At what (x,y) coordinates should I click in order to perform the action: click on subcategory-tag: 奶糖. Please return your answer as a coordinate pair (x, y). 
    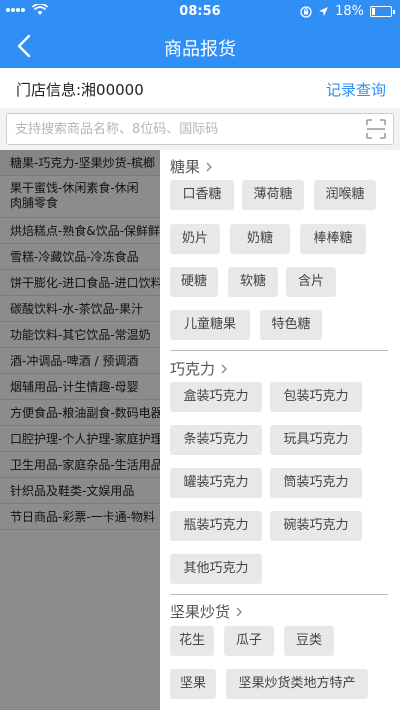
    Looking at the image, I should click on (260, 239).